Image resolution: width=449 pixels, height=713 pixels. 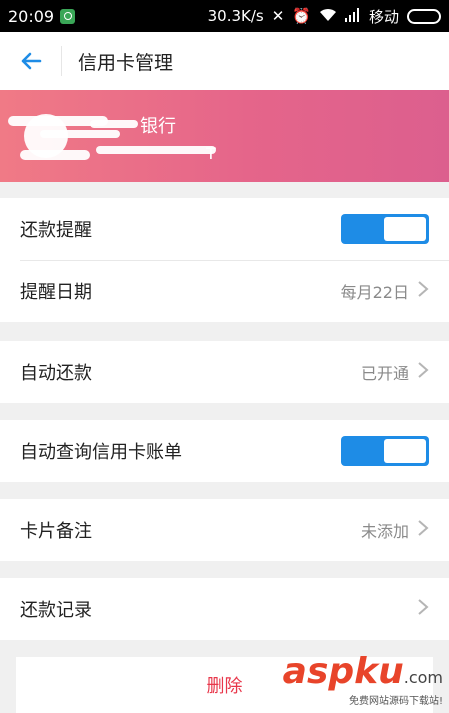 I want to click on repay-reminder-toggle, so click(x=385, y=229).